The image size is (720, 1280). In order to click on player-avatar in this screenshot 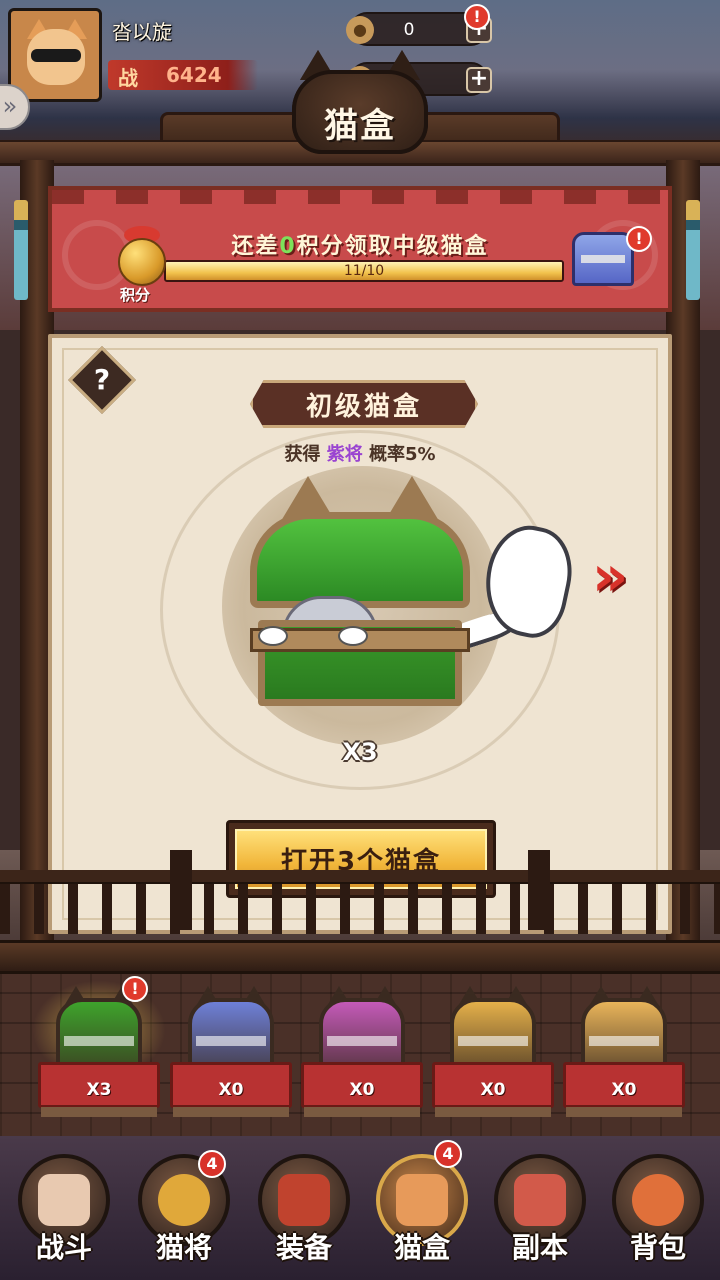, I will do `click(55, 55)`.